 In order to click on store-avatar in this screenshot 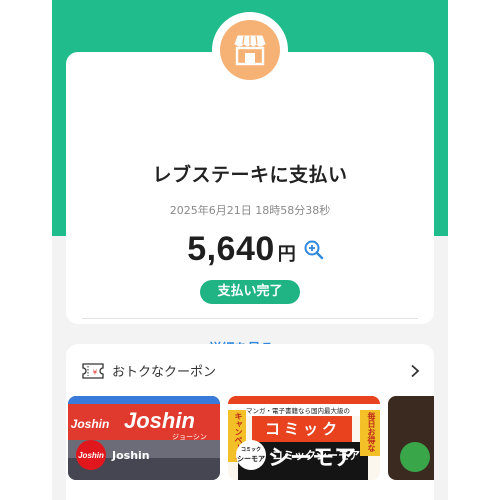, I will do `click(250, 50)`.